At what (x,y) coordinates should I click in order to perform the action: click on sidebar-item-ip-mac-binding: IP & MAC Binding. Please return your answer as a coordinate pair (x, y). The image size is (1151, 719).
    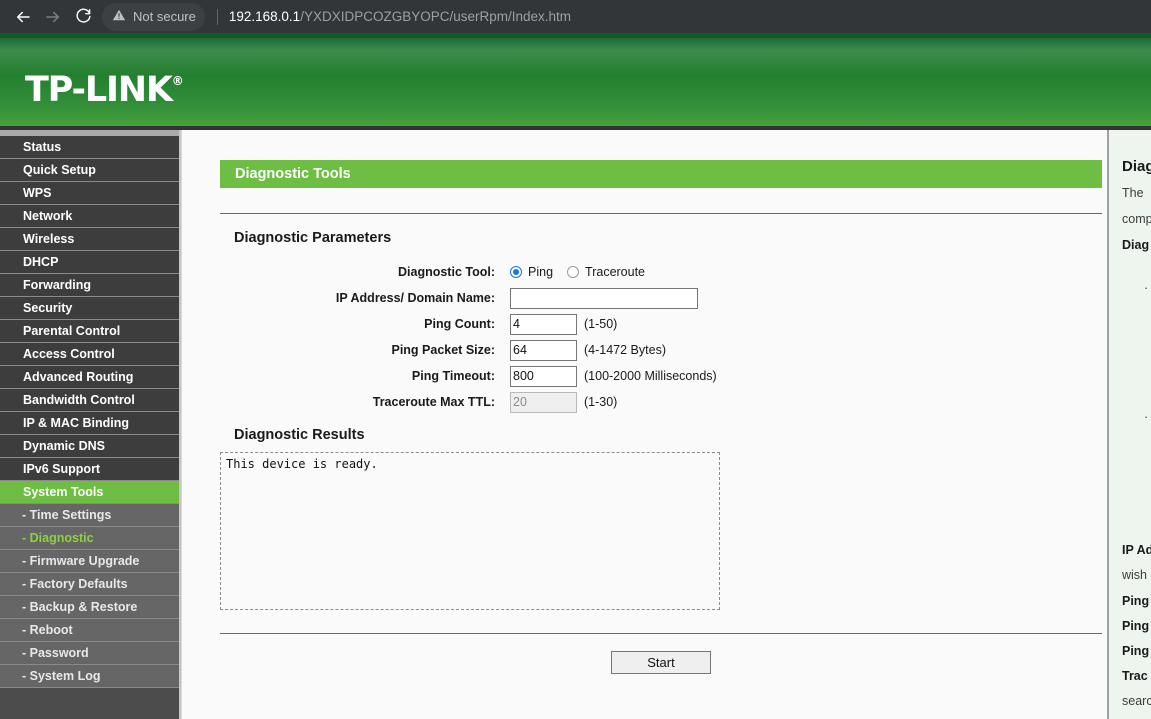
    Looking at the image, I should click on (89, 423).